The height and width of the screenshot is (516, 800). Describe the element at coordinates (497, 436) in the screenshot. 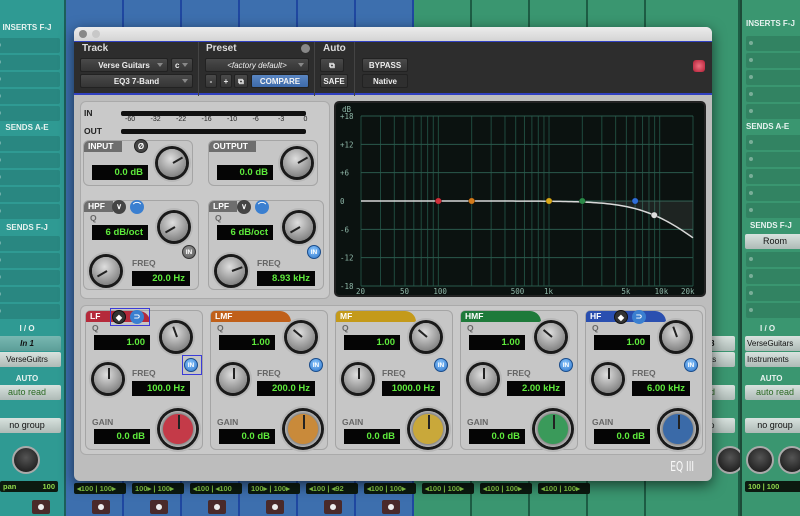

I see `hmf-gain-display: 0.0 dB` at that location.